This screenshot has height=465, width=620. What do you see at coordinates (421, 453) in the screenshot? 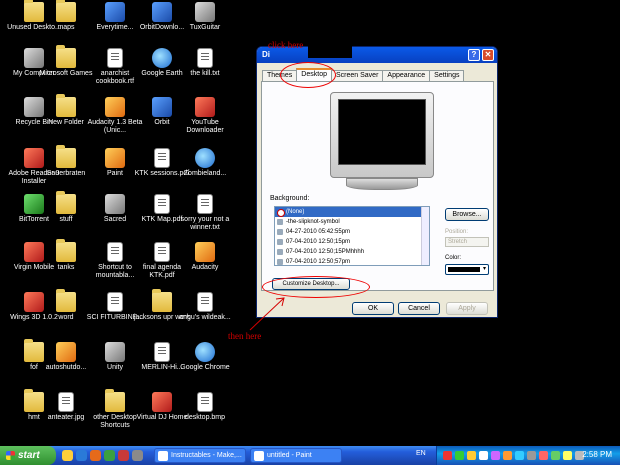
I see `language-indicator: EN` at bounding box center [421, 453].